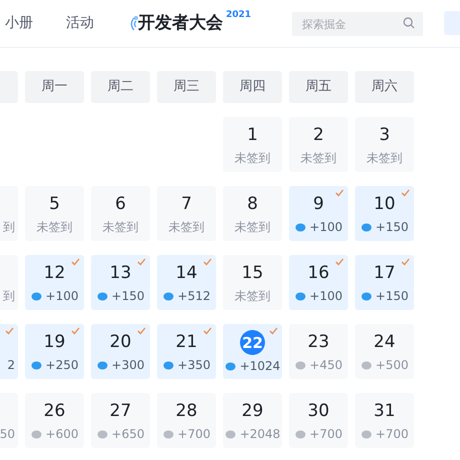  I want to click on day-number: 23, so click(319, 342).